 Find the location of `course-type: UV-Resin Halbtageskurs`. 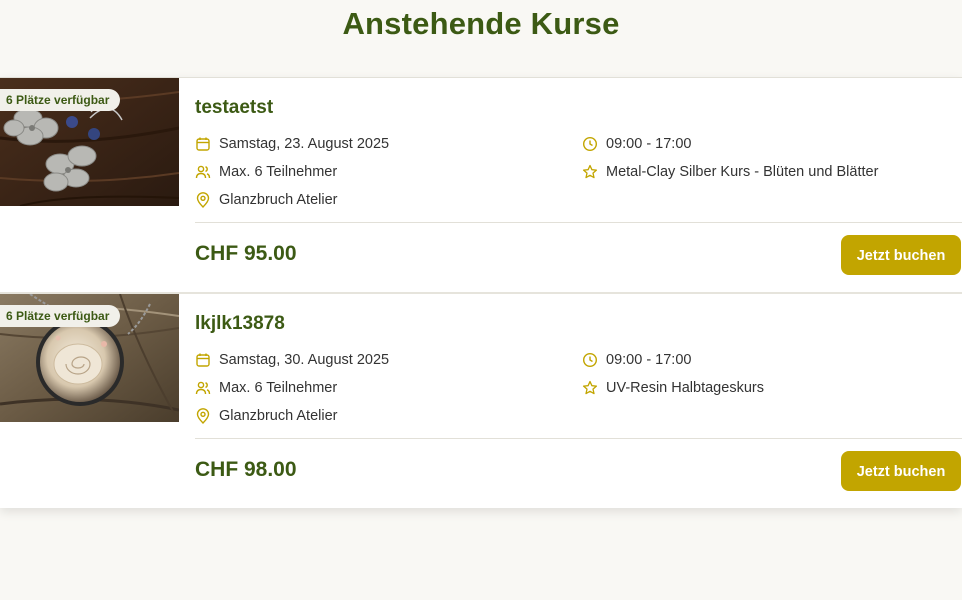

course-type: UV-Resin Halbtageskurs is located at coordinates (673, 388).